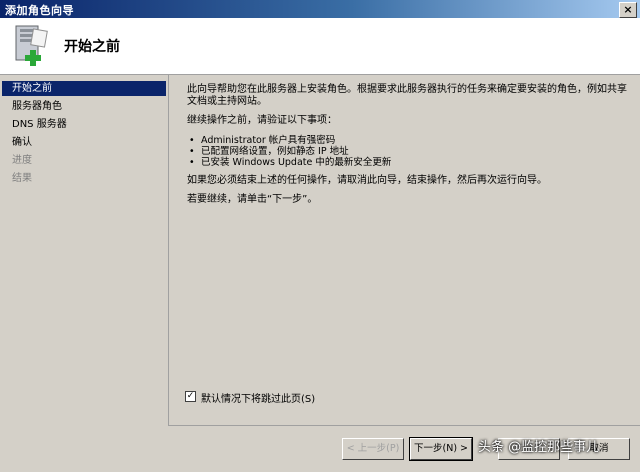 This screenshot has height=472, width=640. What do you see at coordinates (539, 447) in the screenshot?
I see `watermark-text: 头条 @监控那些事儿` at bounding box center [539, 447].